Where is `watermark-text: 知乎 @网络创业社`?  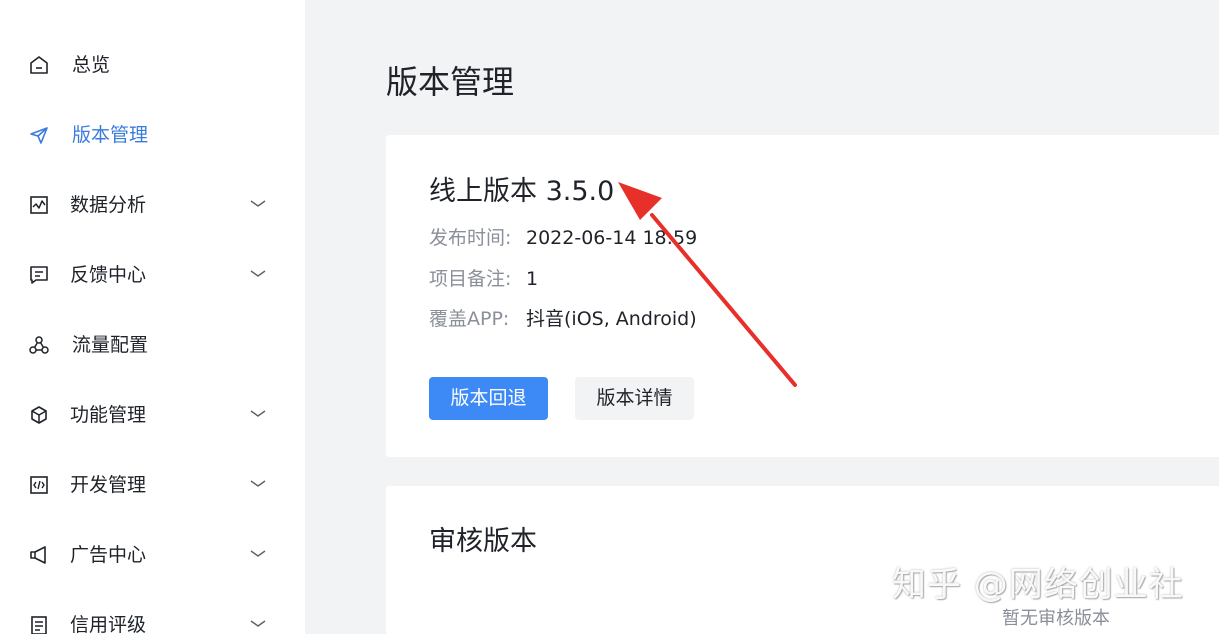 watermark-text: 知乎 @网络创业社 is located at coordinates (1038, 585).